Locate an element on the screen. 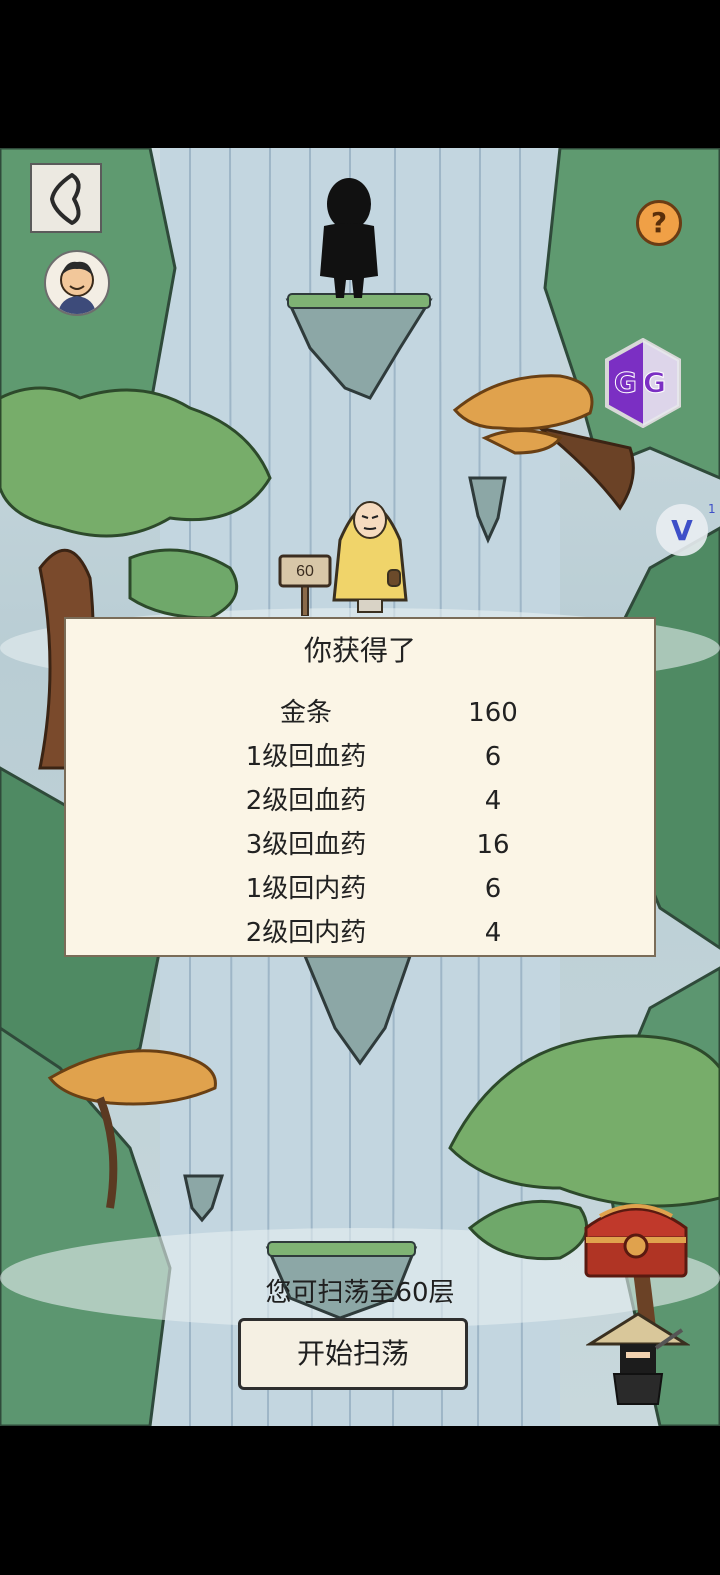 This screenshot has height=1575, width=720. player-avatar is located at coordinates (77, 283).